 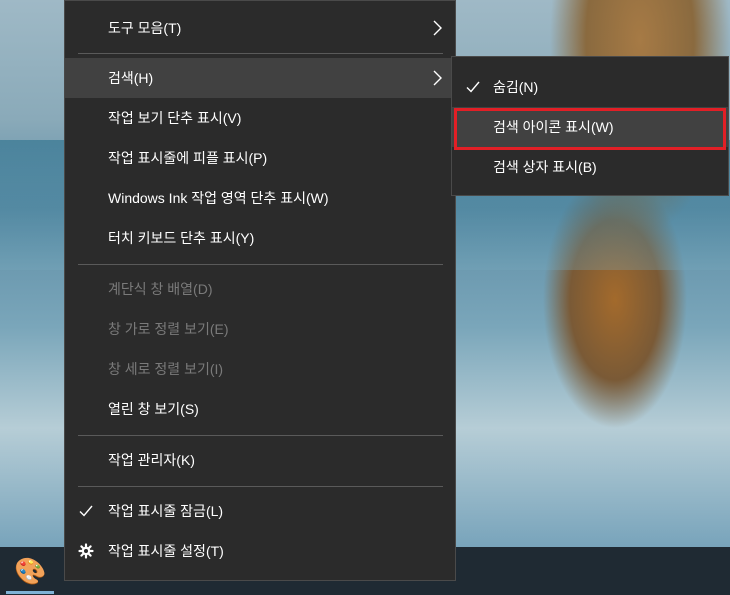 I want to click on menu-item-label: 창 세로 정렬 보기(I), so click(x=166, y=369).